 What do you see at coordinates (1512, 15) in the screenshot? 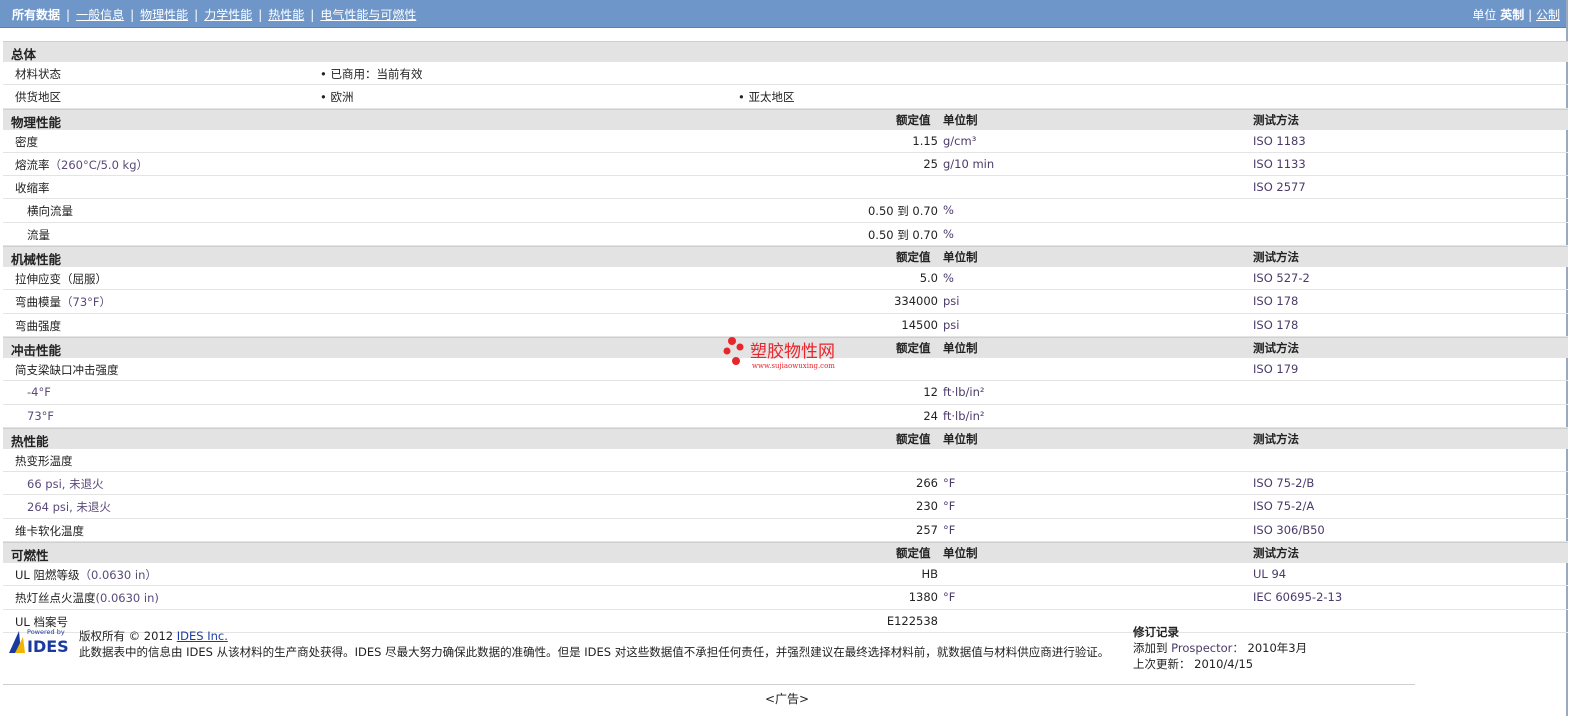
I see `unit-english: 英制` at bounding box center [1512, 15].